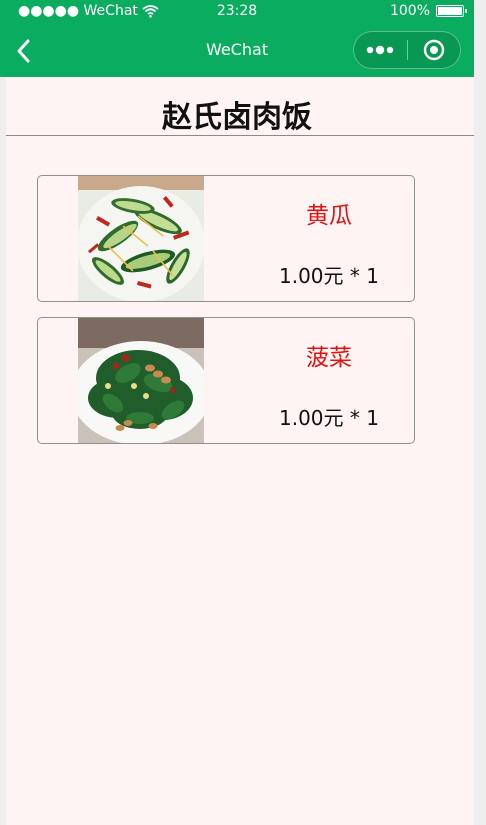 The width and height of the screenshot is (486, 825). Describe the element at coordinates (237, 12) in the screenshot. I see `status-bar: ●●●●● WeChat 23:28 100%` at that location.